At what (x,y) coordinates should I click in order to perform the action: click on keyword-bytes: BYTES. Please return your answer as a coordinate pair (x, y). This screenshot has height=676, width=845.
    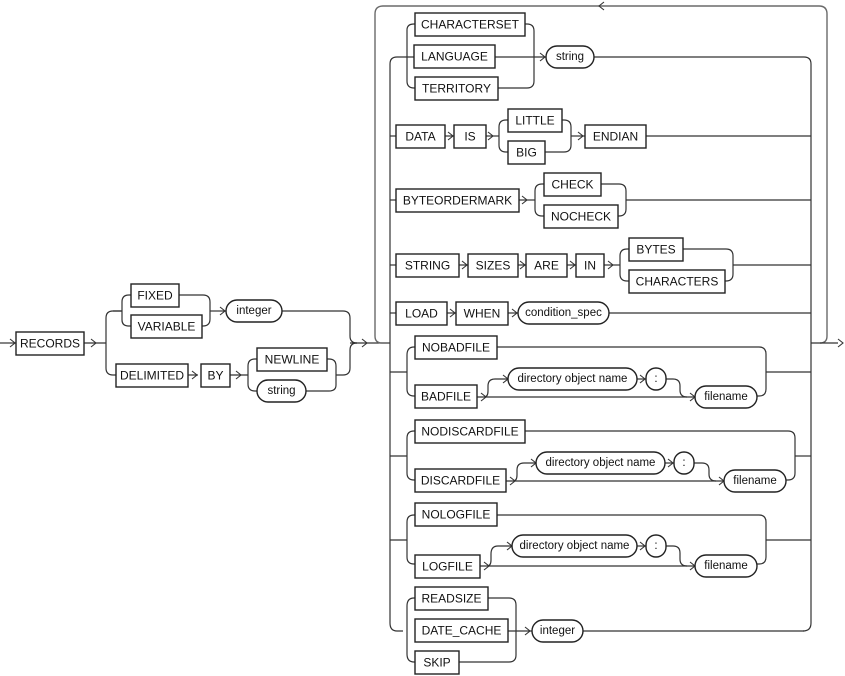
    Looking at the image, I should click on (656, 249).